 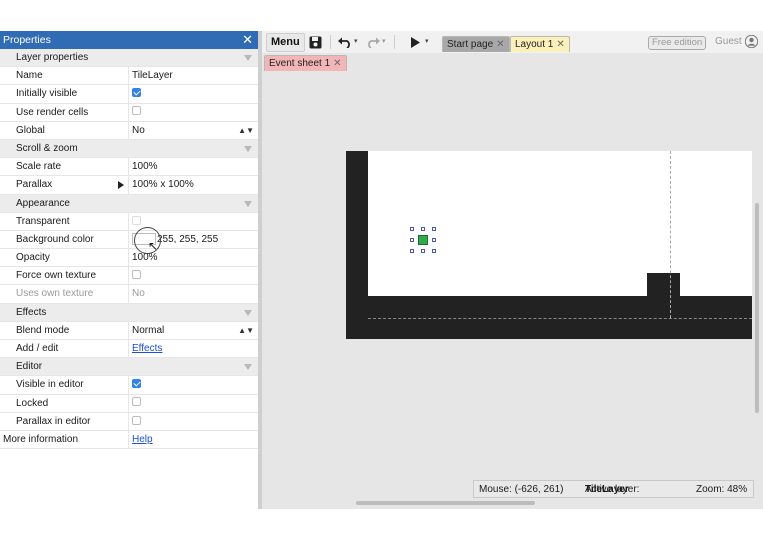 I want to click on prop-row-name: Name TileLayer, so click(x=129, y=76).